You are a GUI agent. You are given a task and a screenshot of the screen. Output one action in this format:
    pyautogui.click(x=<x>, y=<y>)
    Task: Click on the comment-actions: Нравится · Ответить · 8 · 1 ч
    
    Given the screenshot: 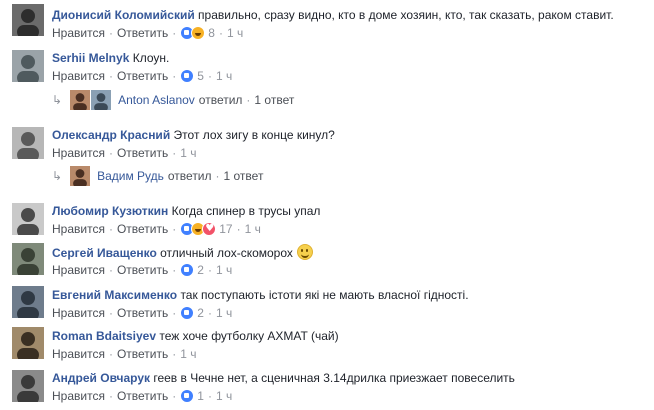 What is the action you would take?
    pyautogui.click(x=147, y=33)
    